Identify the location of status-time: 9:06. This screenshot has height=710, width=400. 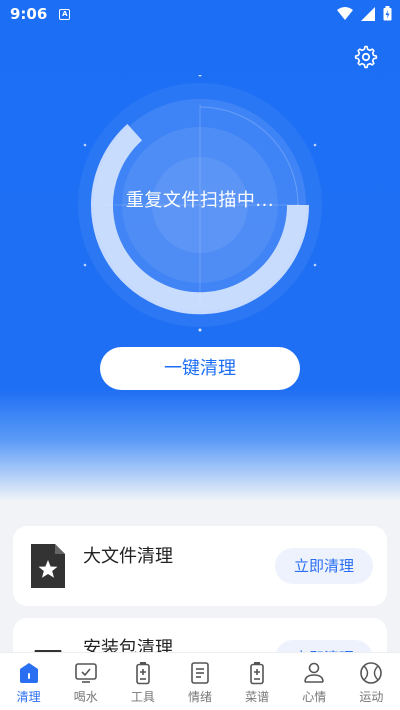
(29, 14).